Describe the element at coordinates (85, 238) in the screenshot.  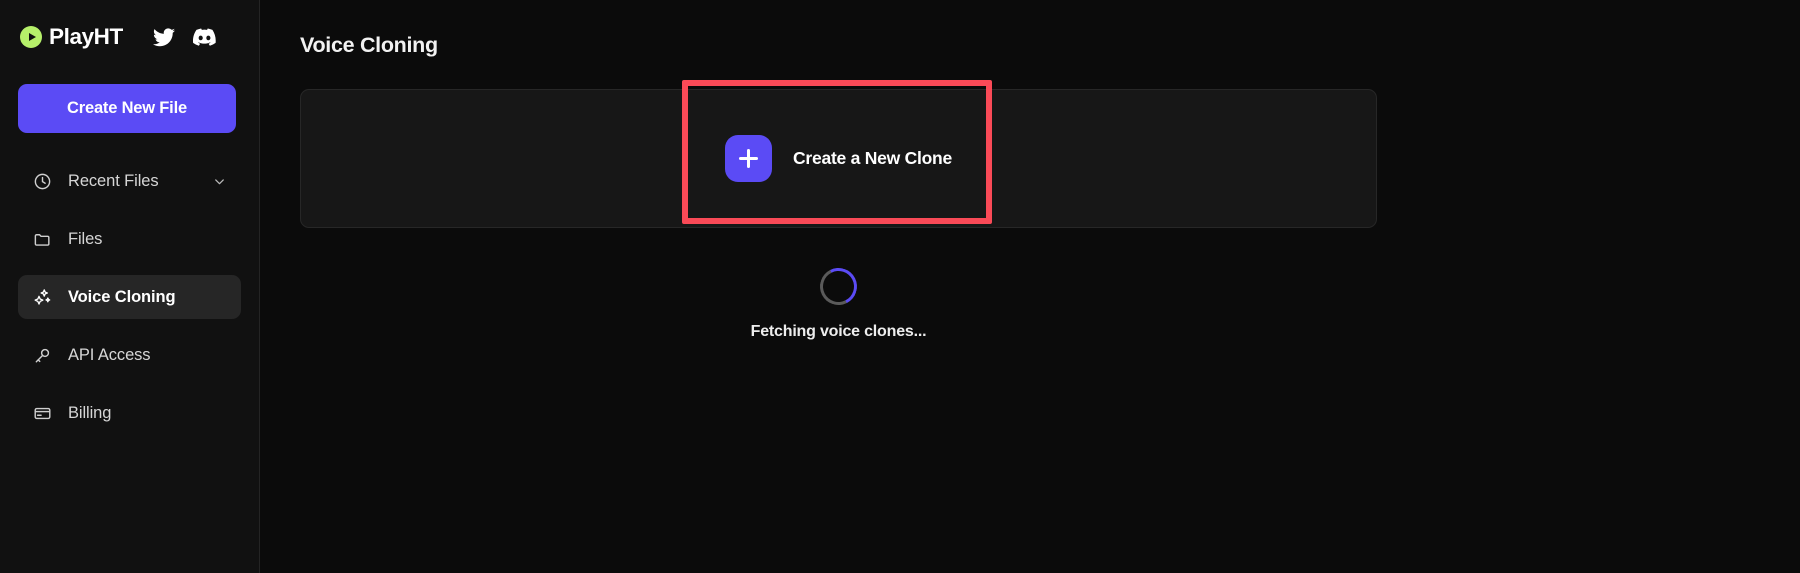
I see `sidebar-item-label: Files` at that location.